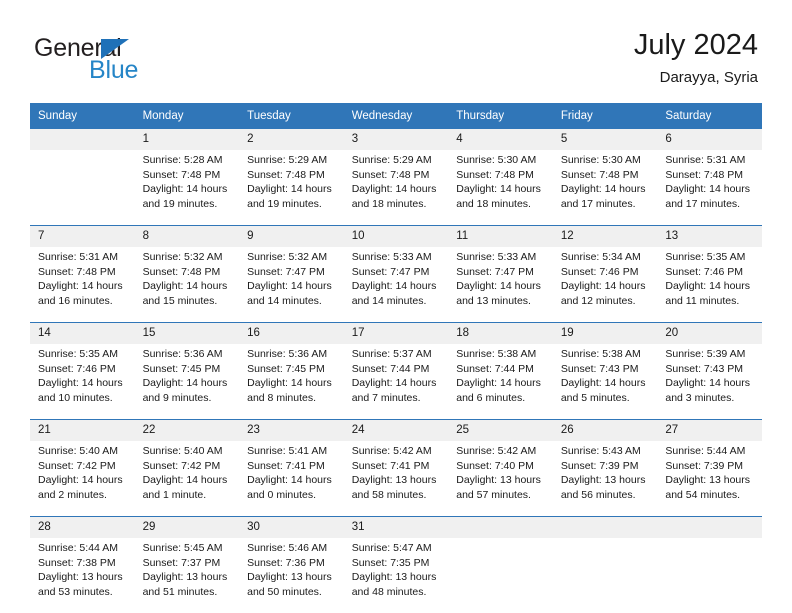  I want to click on sunrise-text: Sunrise: 5:36 AM, so click(287, 354).